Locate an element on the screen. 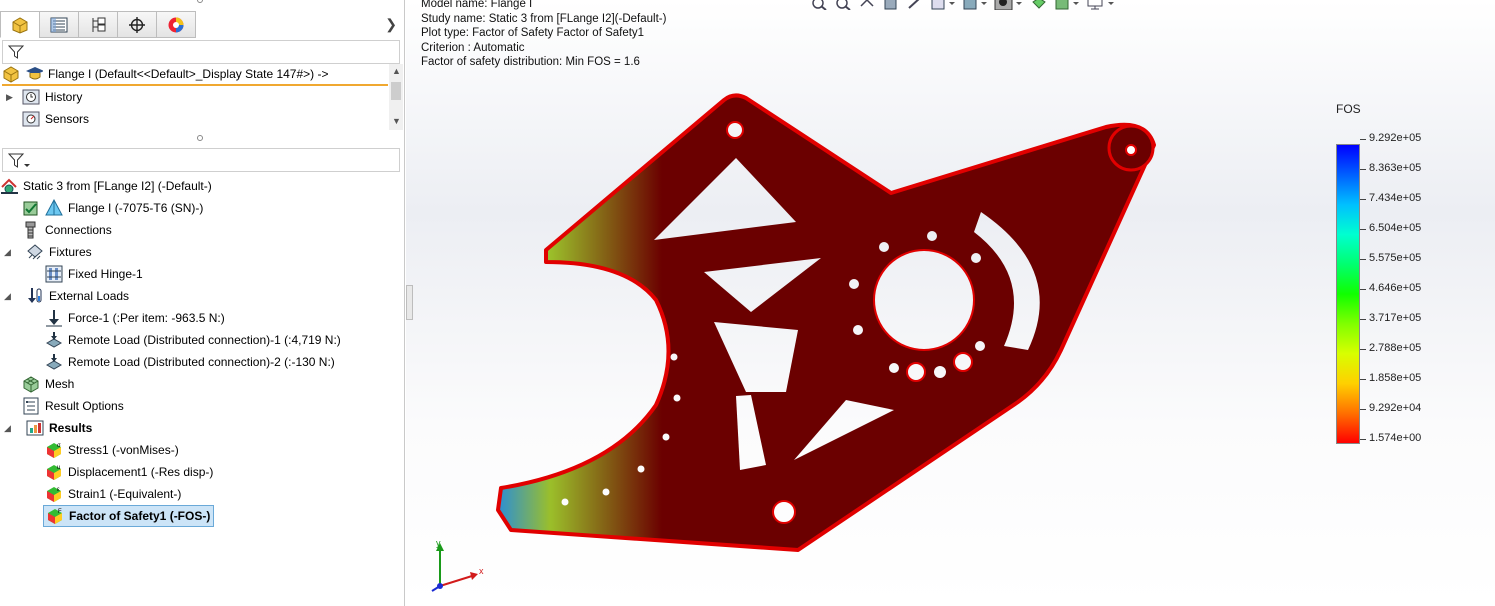 The height and width of the screenshot is (606, 1495). legend-tick-label: 7.434e+05 is located at coordinates (1390, 198).